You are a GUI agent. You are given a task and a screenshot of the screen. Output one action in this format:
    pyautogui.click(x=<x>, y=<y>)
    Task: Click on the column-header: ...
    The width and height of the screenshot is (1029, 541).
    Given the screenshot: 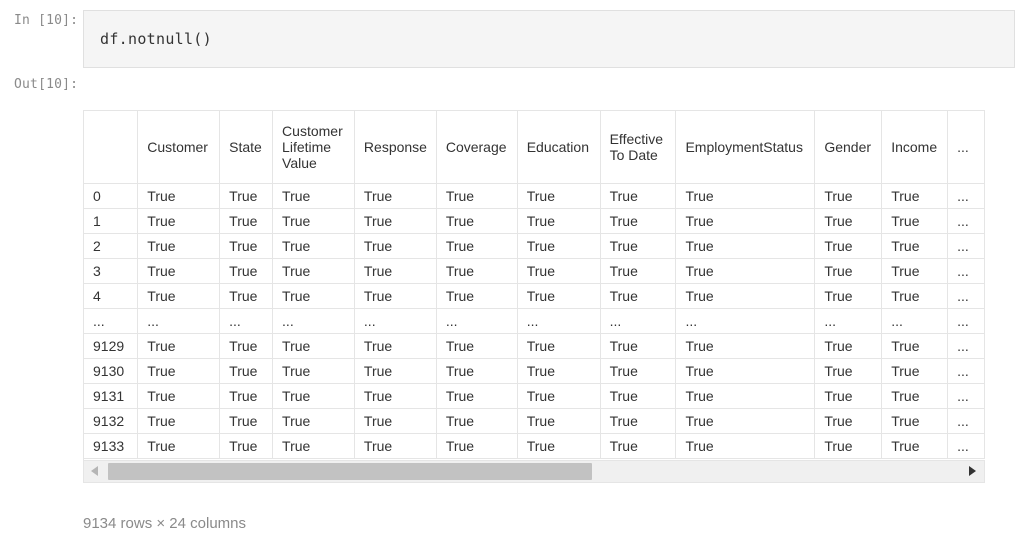 What is the action you would take?
    pyautogui.click(x=966, y=147)
    